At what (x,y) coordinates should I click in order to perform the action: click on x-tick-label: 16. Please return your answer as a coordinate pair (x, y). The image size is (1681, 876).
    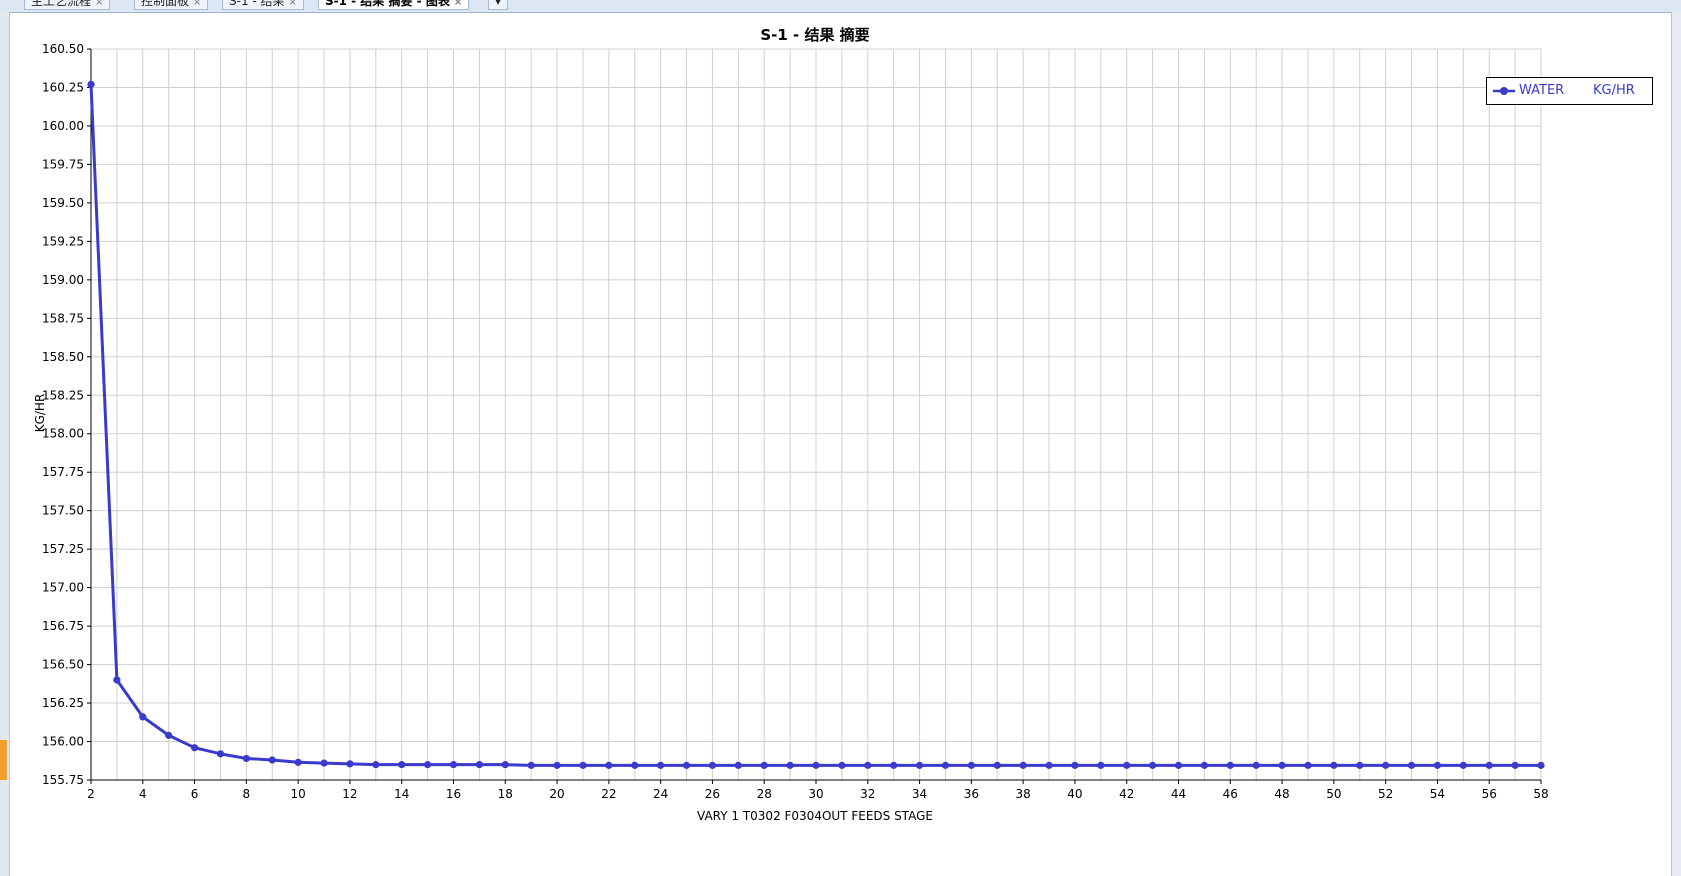
    Looking at the image, I should click on (453, 794).